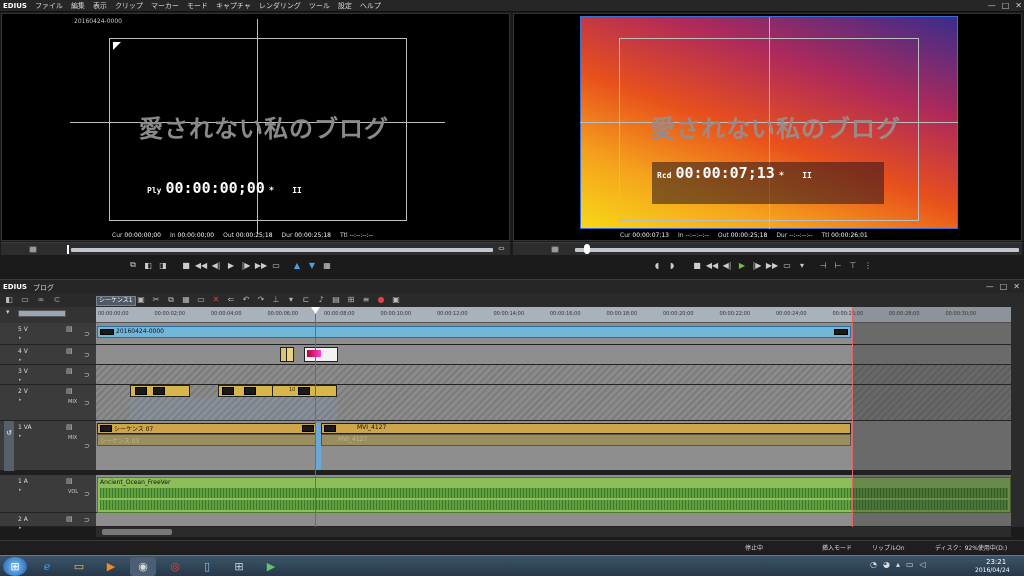 This screenshot has width=1024, height=576. Describe the element at coordinates (381, 299) in the screenshot. I see `record-icon: ●` at that location.